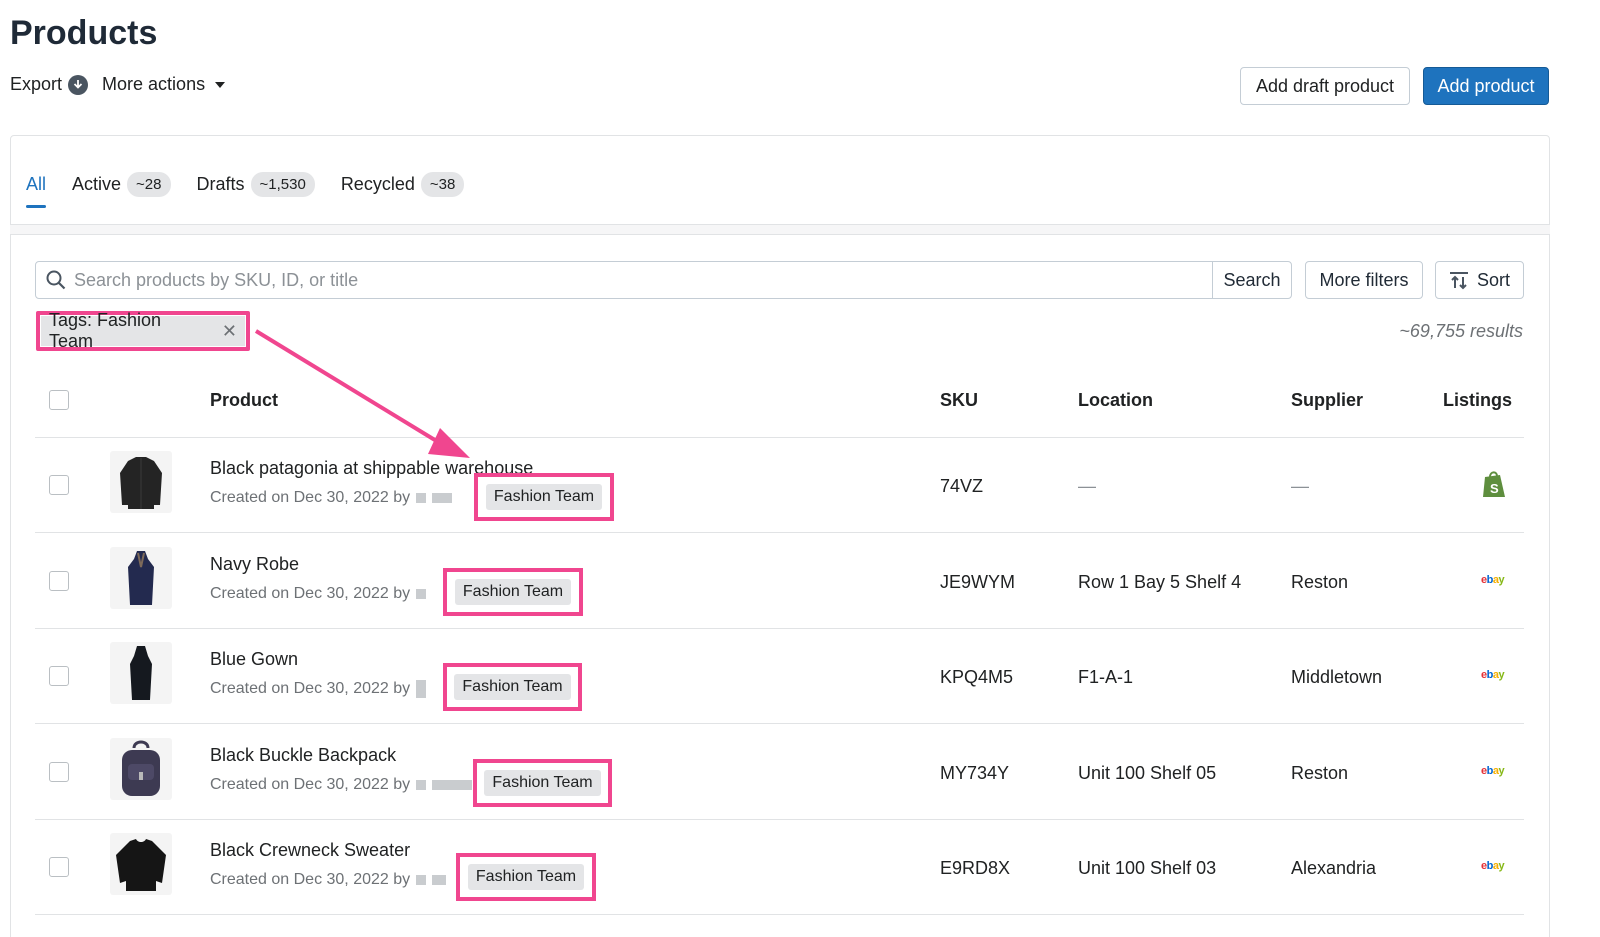 Image resolution: width=1600 pixels, height=937 pixels. Describe the element at coordinates (975, 868) in the screenshot. I see `sku-cell: E9RD8X` at that location.